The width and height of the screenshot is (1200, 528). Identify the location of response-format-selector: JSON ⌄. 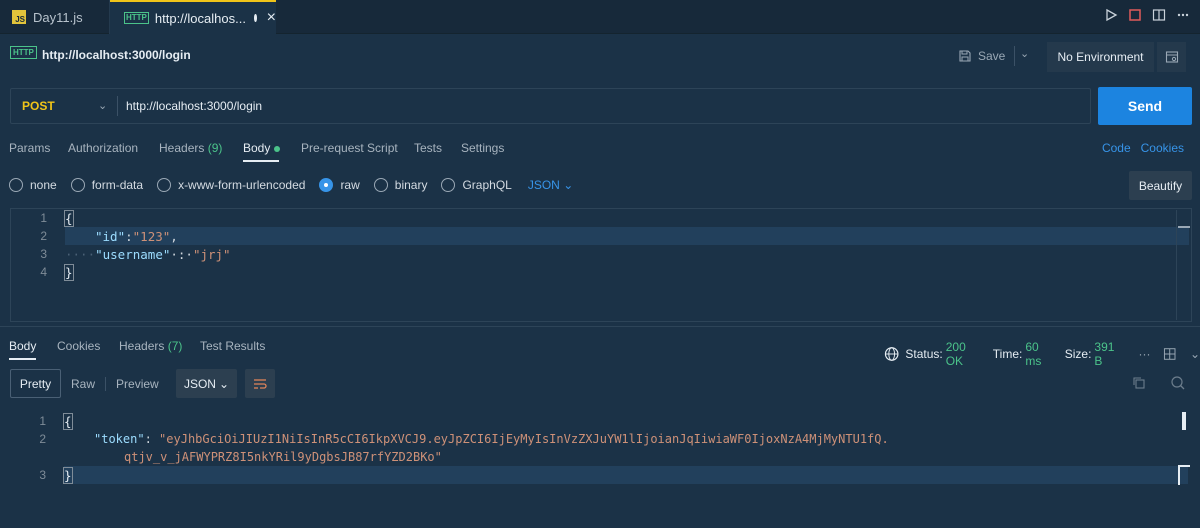
(206, 383).